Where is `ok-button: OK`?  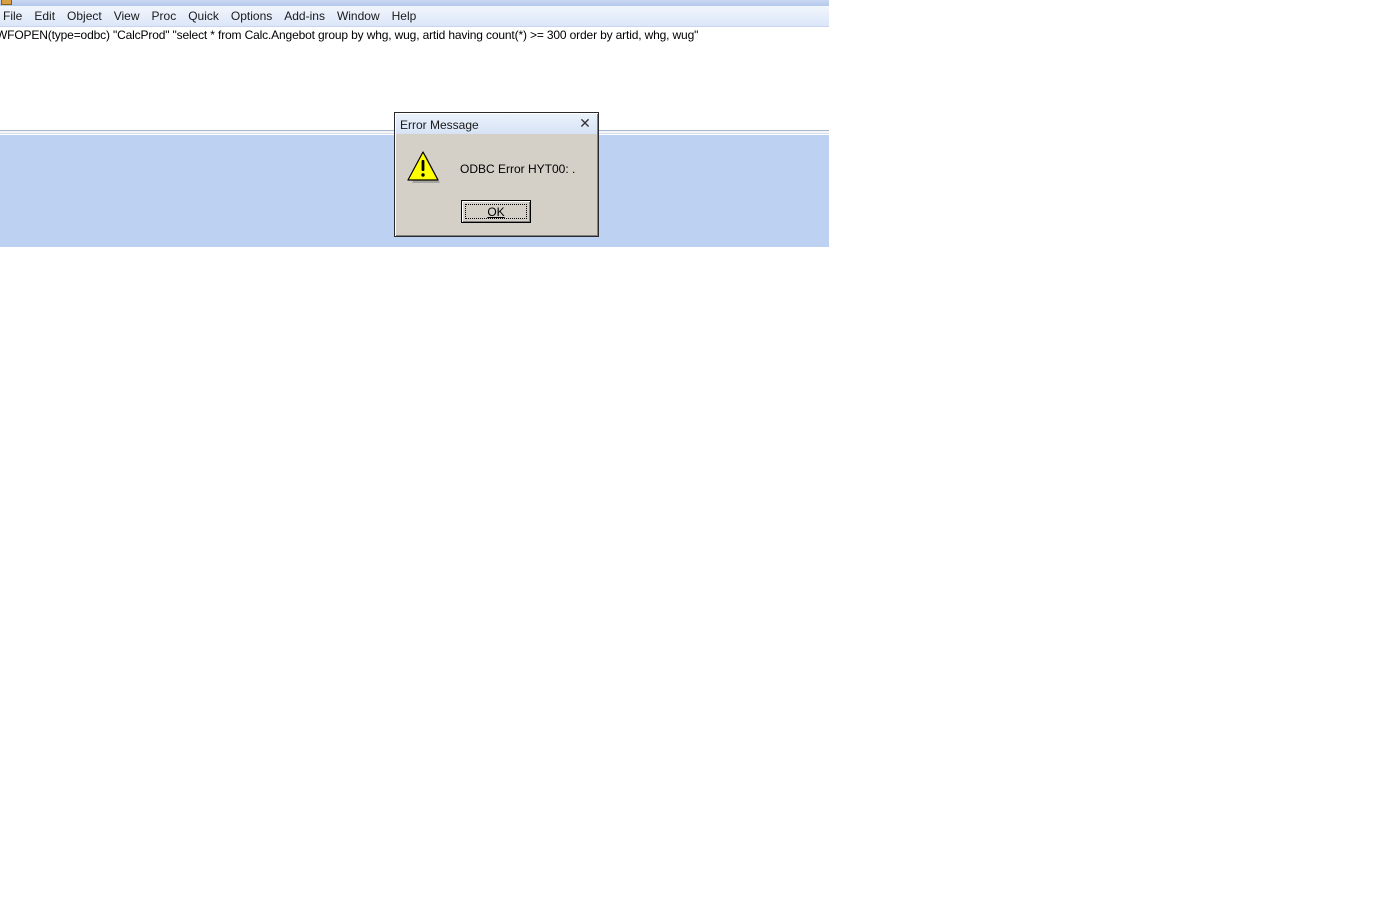
ok-button: OK is located at coordinates (496, 211).